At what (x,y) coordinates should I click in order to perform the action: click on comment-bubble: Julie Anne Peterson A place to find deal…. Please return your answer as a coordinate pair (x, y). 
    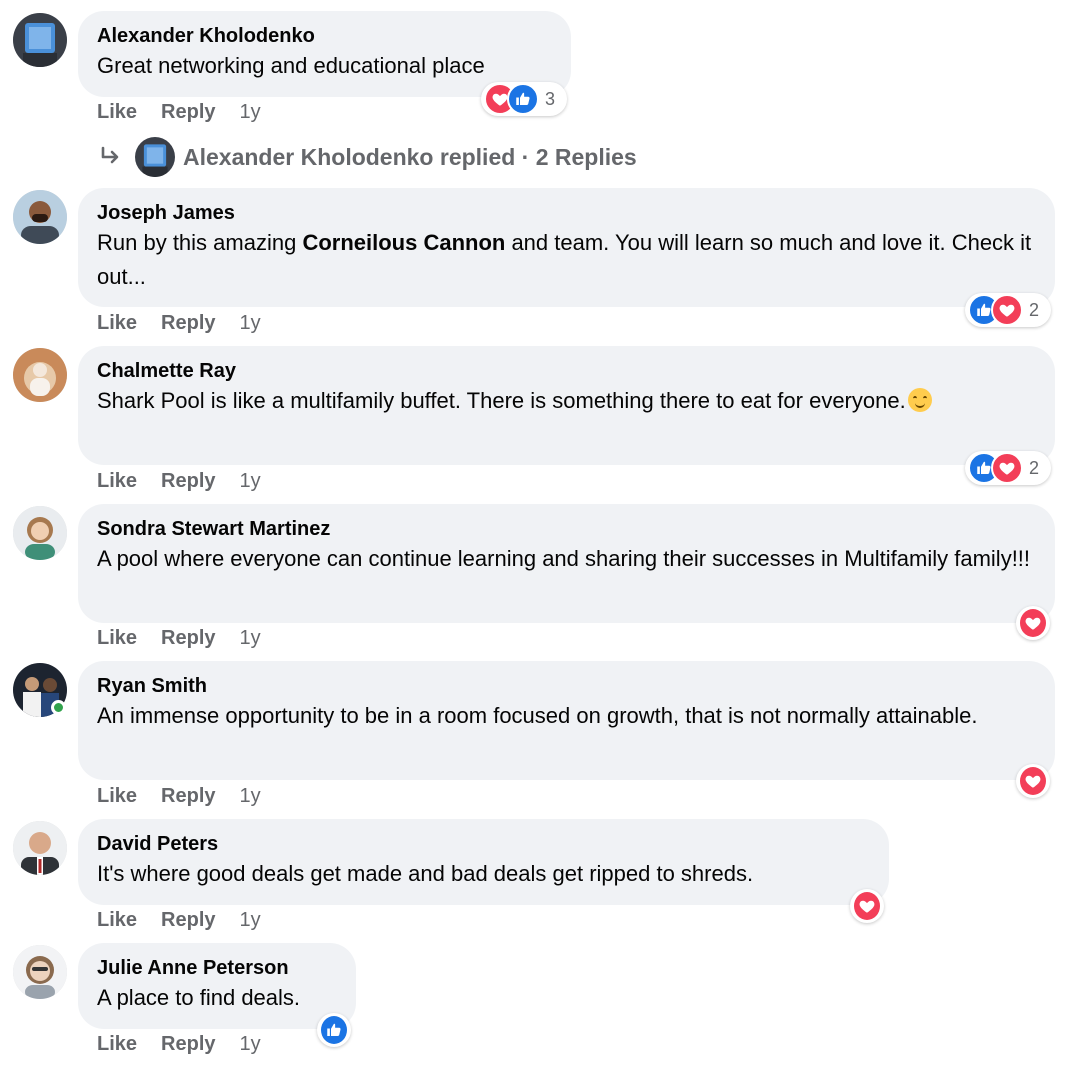
    Looking at the image, I should click on (217, 986).